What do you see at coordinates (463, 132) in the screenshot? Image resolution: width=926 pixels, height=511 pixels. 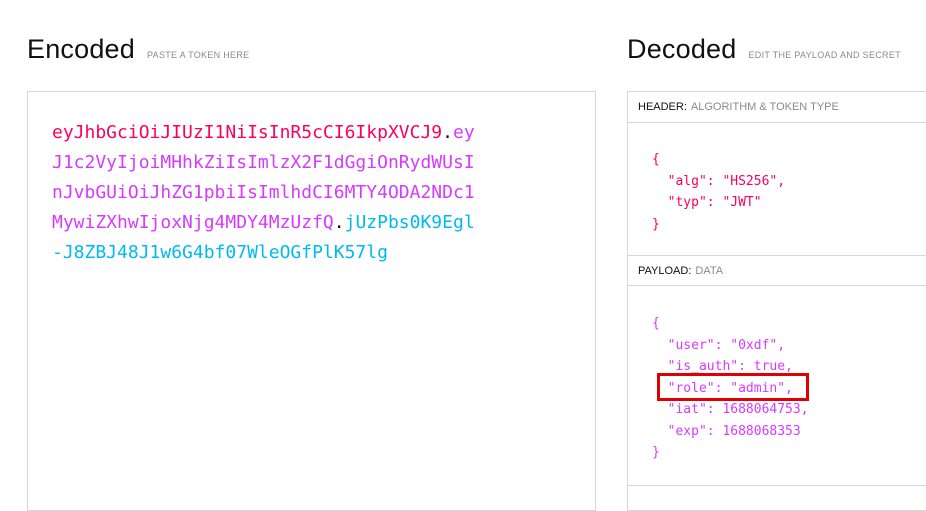 I see `token-payload-segment: ey` at bounding box center [463, 132].